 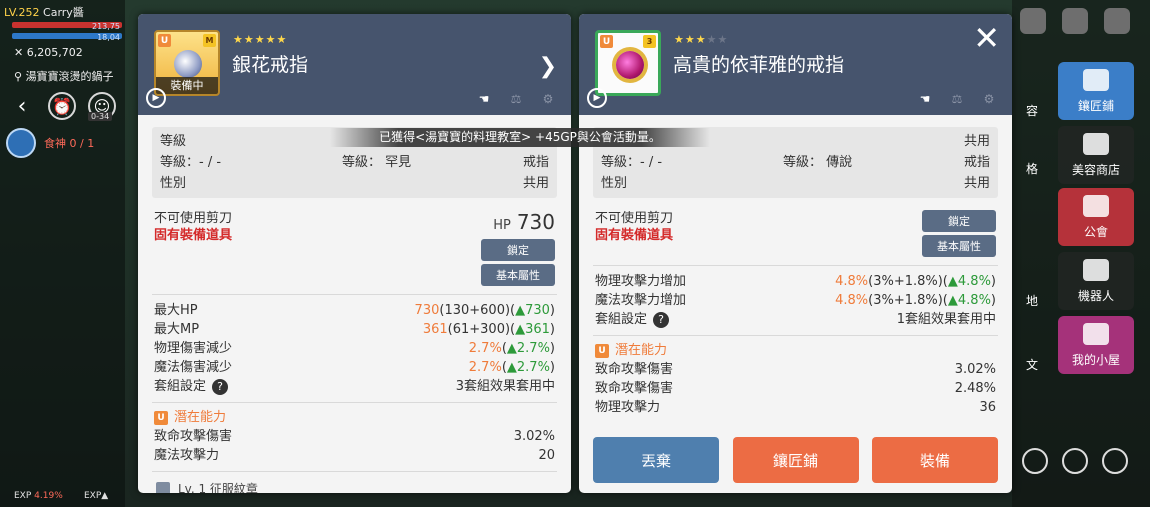 What do you see at coordinates (354, 348) in the screenshot?
I see `stat-row: 物理傷害減少 2.7%(▲2.7%)` at bounding box center [354, 348].